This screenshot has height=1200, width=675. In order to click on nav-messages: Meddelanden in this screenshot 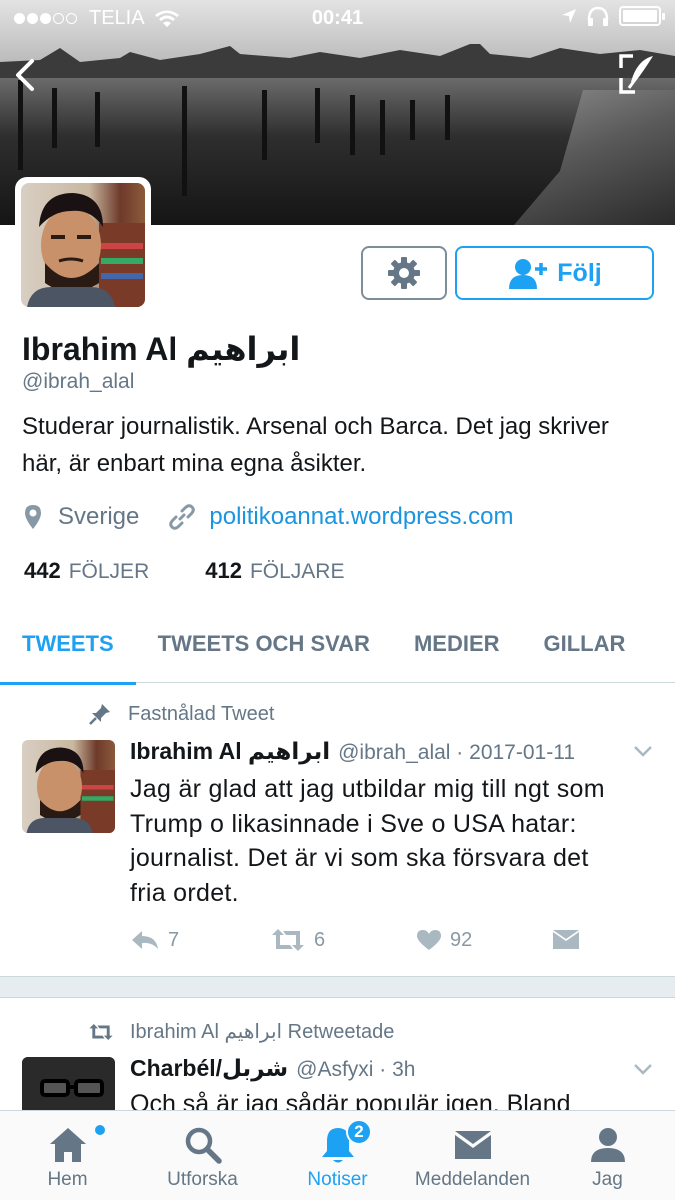, I will do `click(472, 1155)`.